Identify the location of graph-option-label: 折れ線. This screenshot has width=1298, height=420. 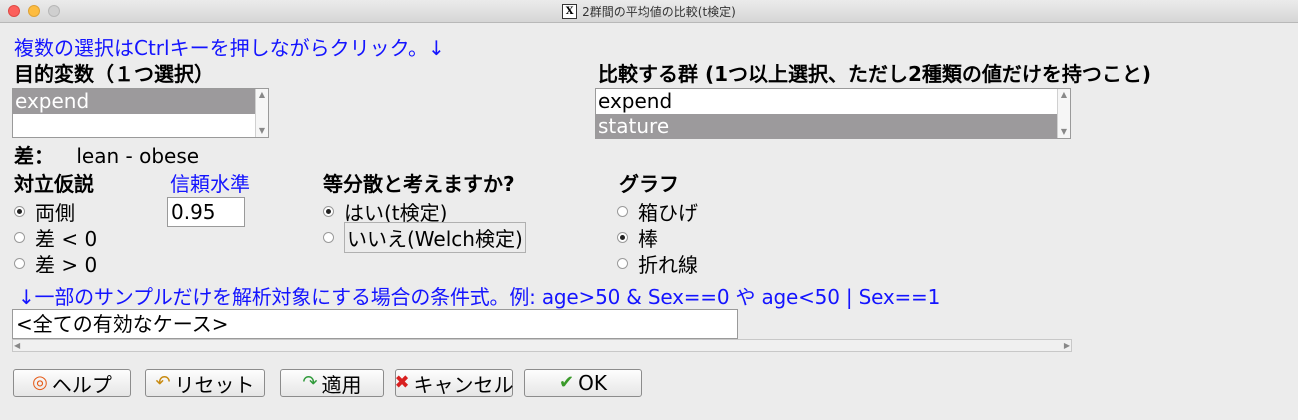
(668, 264).